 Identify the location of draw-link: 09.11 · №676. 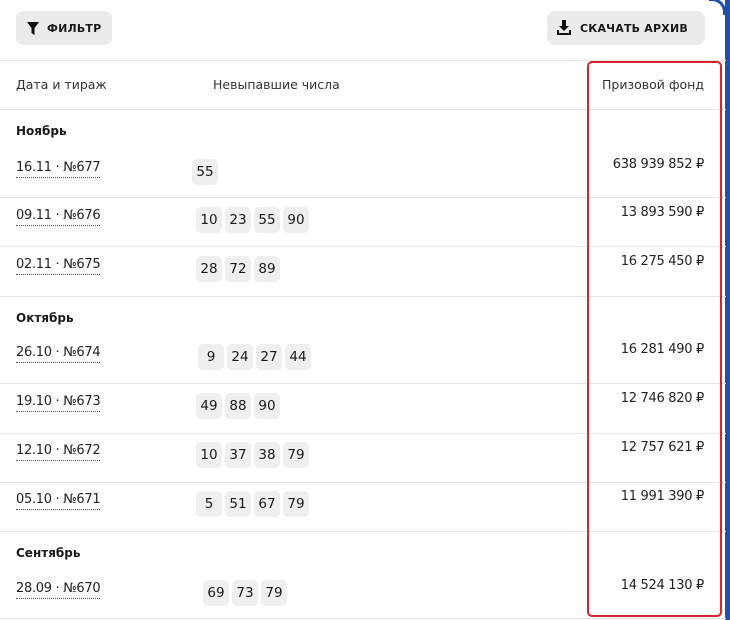
(58, 217).